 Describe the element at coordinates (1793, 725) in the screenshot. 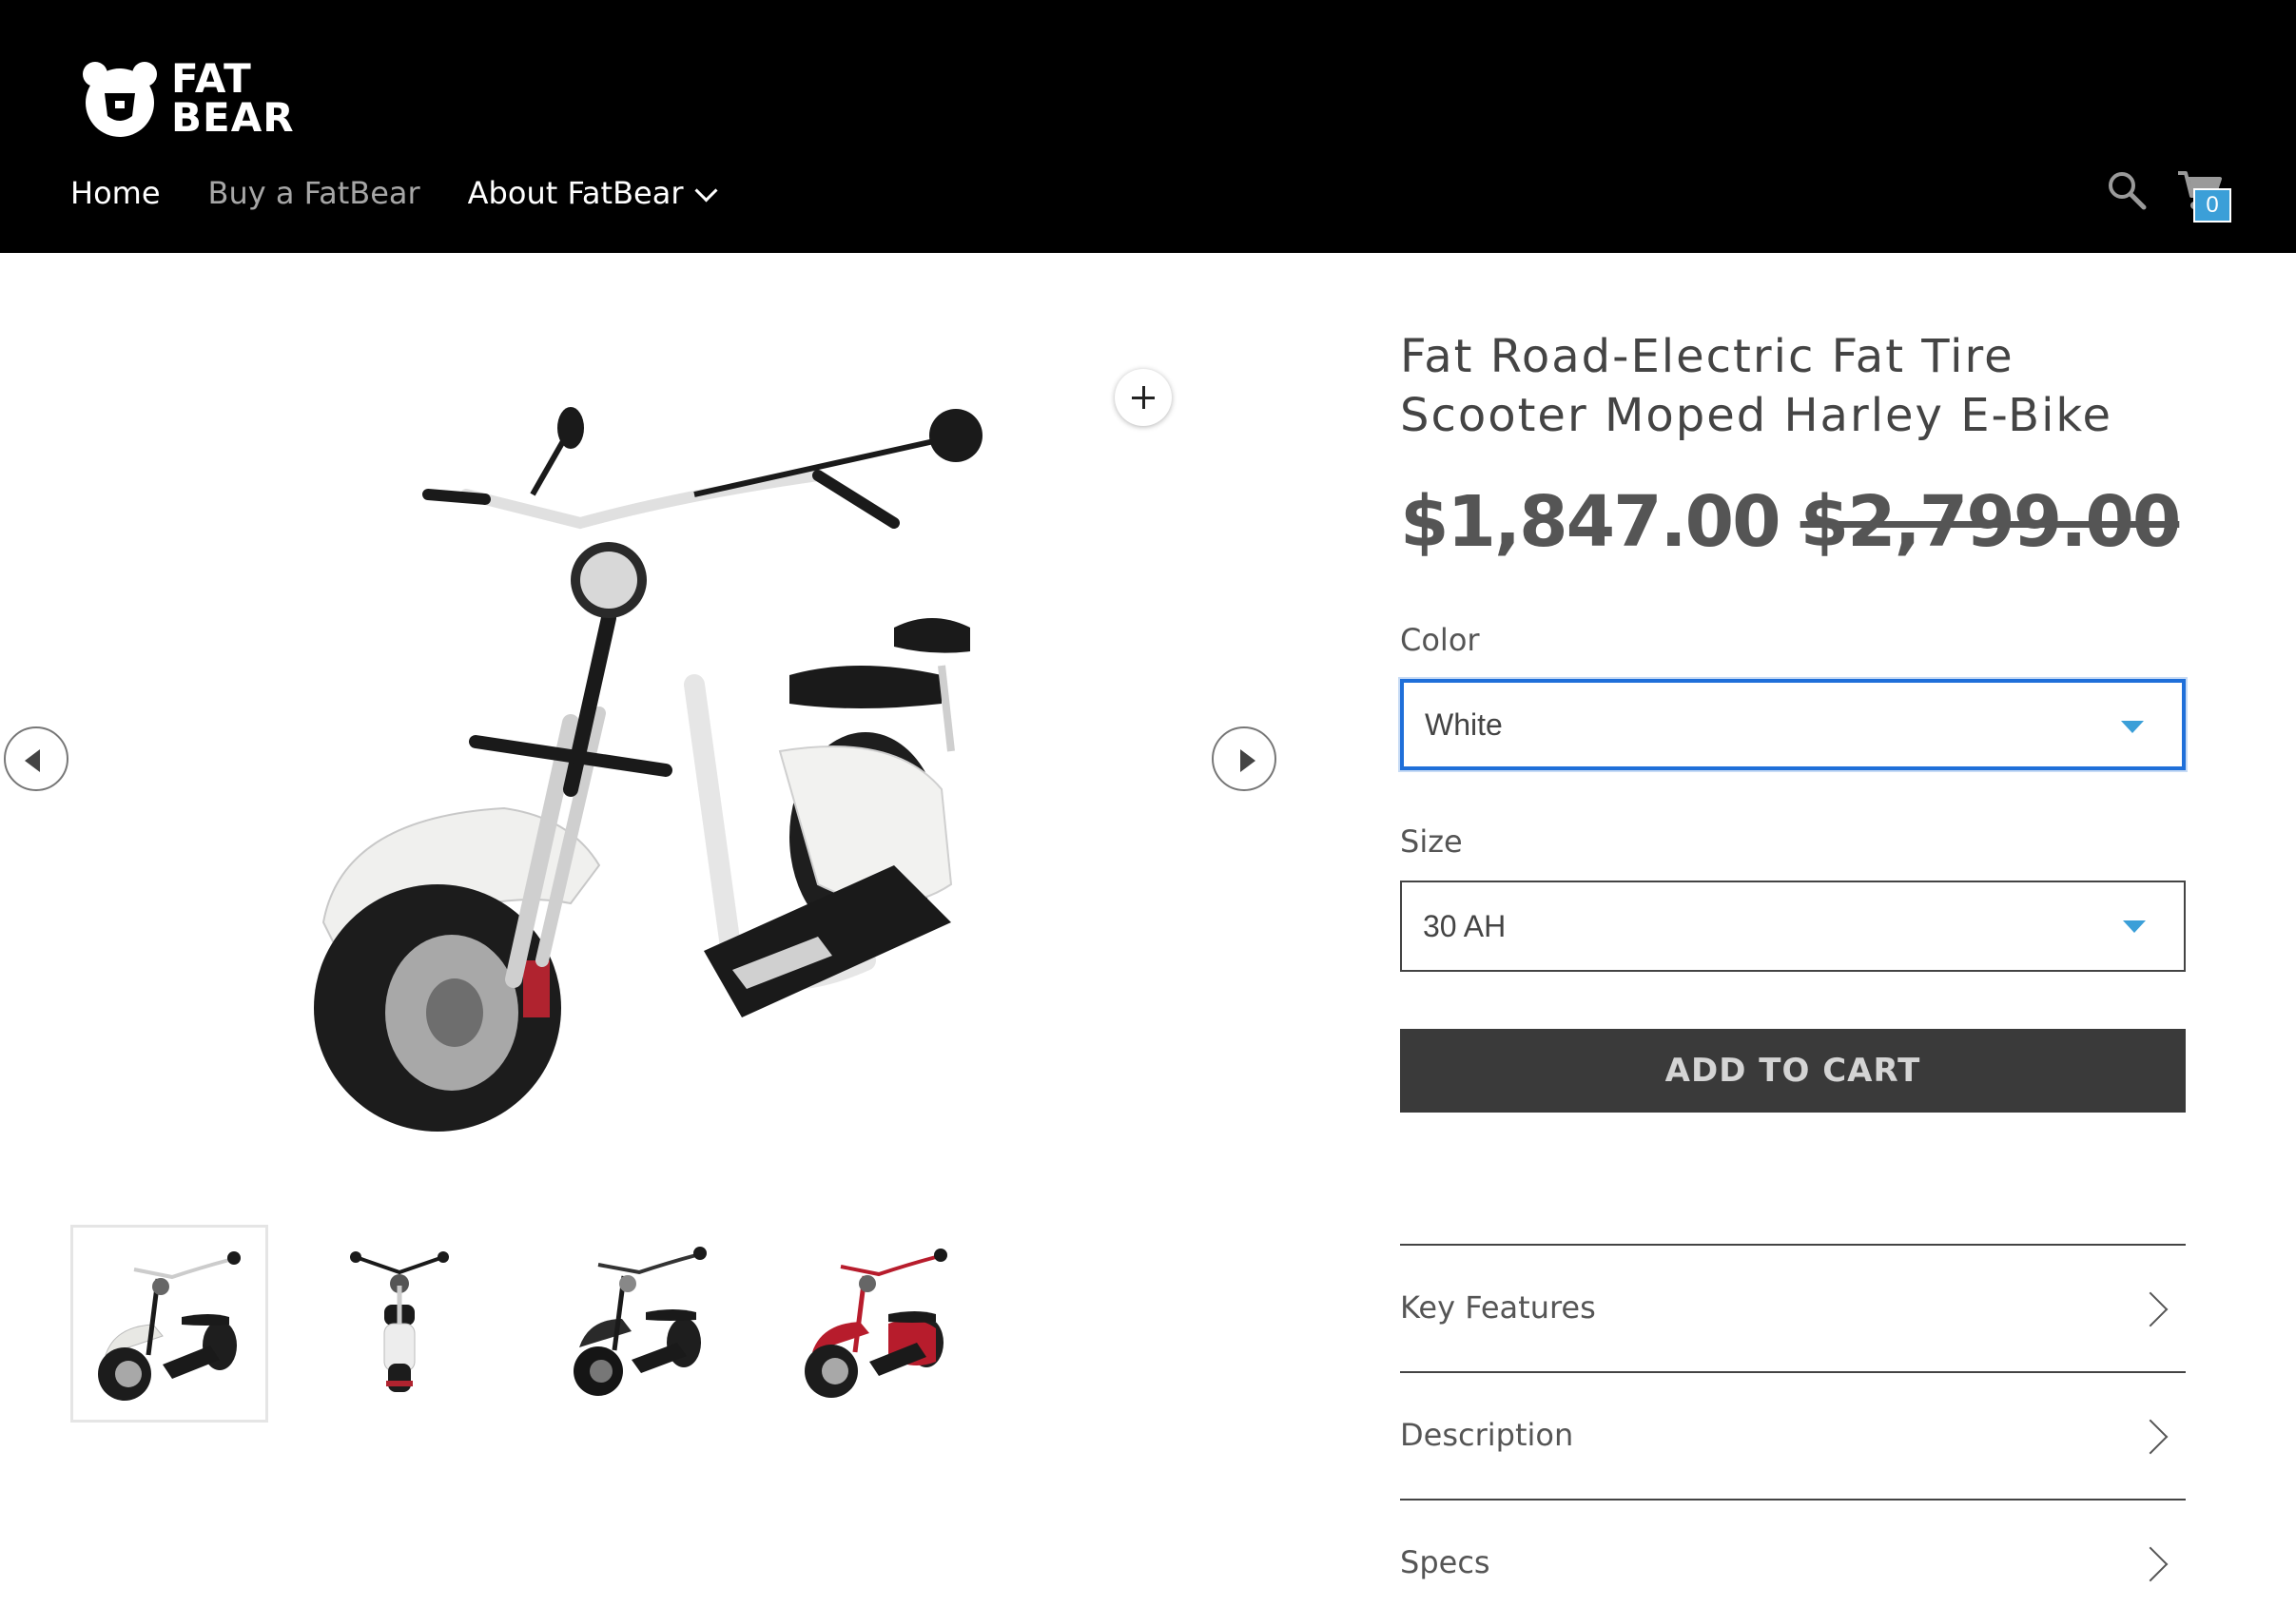

I see `color-select: White` at that location.